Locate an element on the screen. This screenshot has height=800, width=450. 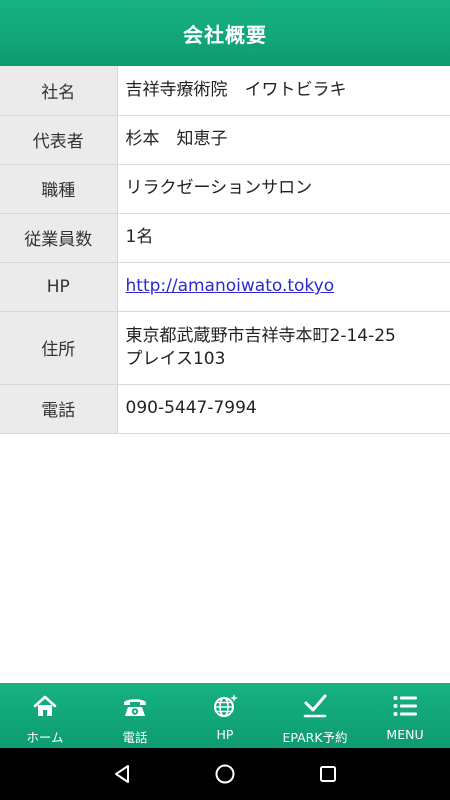
table-row: 代表者 杉本 知恵子 is located at coordinates (225, 140).